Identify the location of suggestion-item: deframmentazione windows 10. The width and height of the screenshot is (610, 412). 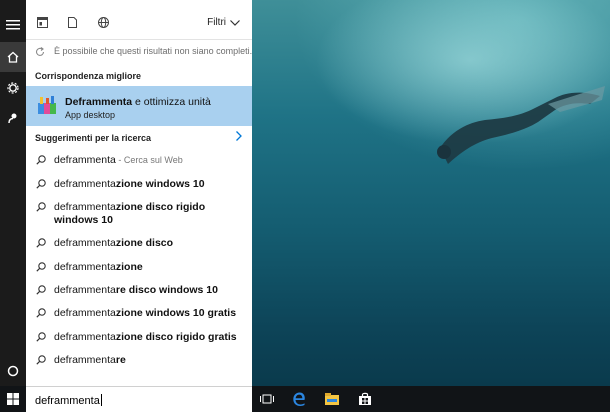
(139, 184).